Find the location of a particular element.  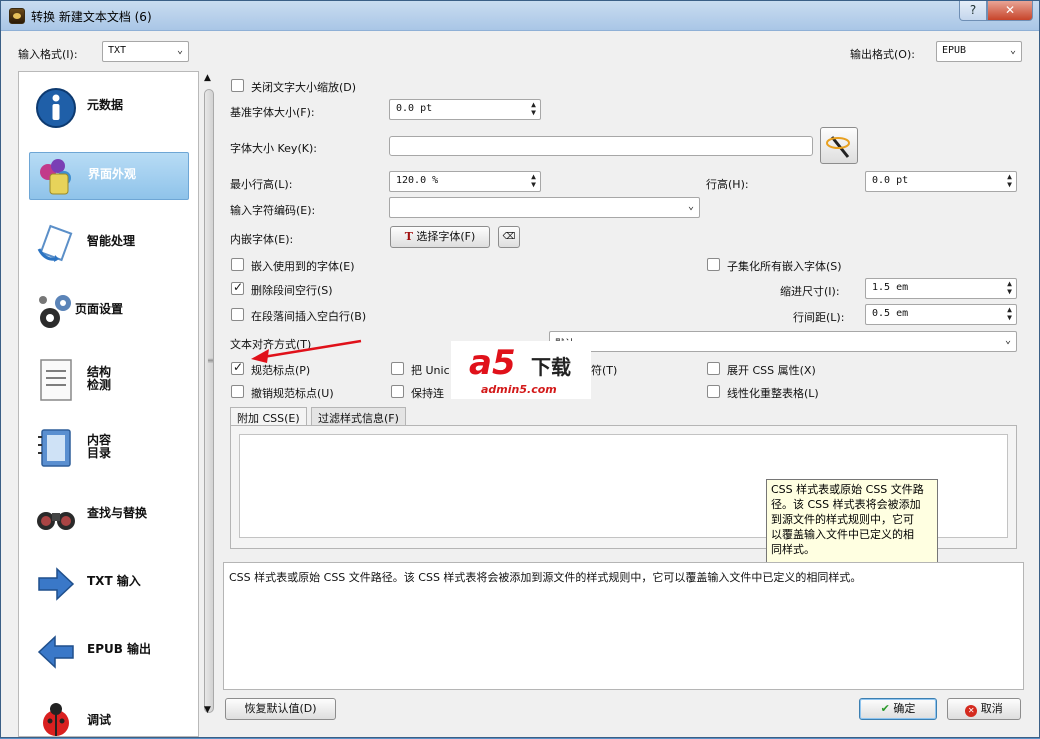

tab-extra-css: 附加 CSS(E) is located at coordinates (268, 417).